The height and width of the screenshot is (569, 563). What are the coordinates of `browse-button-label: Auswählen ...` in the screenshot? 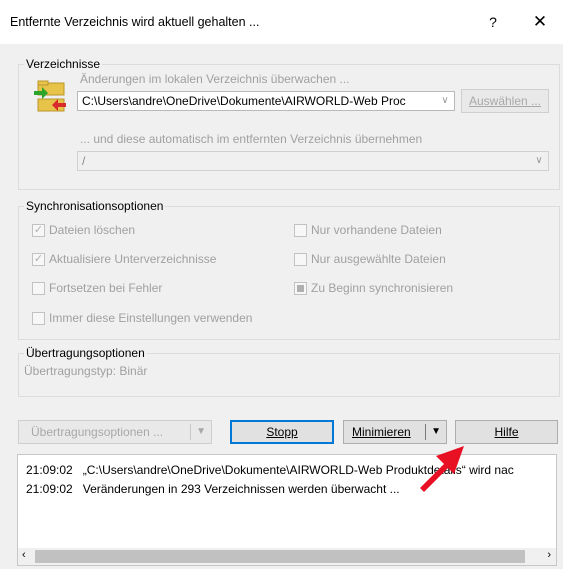 It's located at (505, 101).